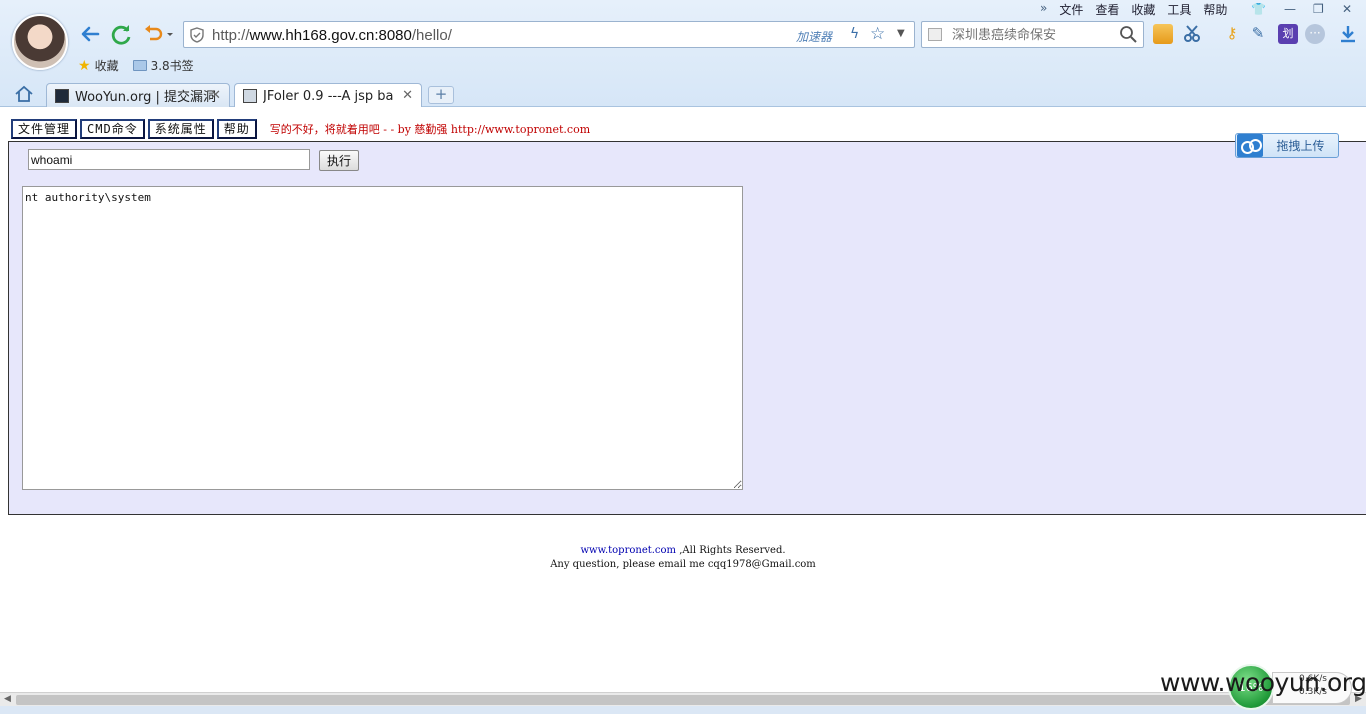  I want to click on footer-link: www.topronet.com, so click(628, 550).